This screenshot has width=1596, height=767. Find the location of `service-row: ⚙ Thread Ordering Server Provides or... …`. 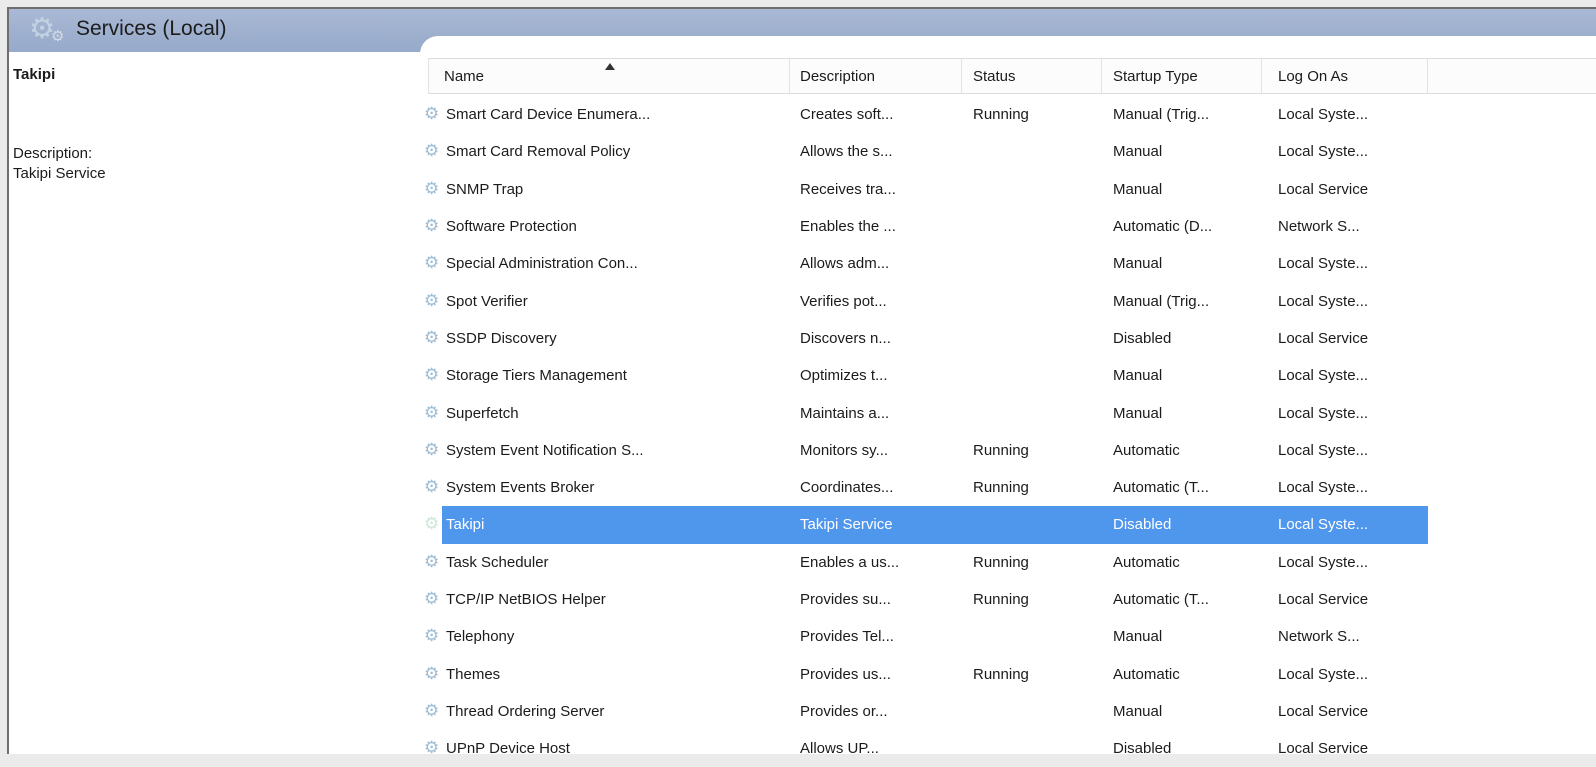

service-row: ⚙ Thread Ordering Server Provides or... … is located at coordinates (926, 711).